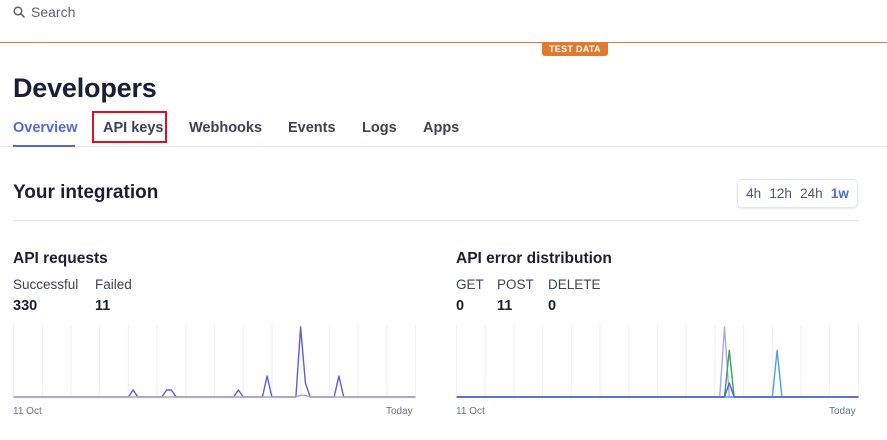 The width and height of the screenshot is (887, 440). Describe the element at coordinates (225, 128) in the screenshot. I see `tab-webhooks: Webhooks` at that location.